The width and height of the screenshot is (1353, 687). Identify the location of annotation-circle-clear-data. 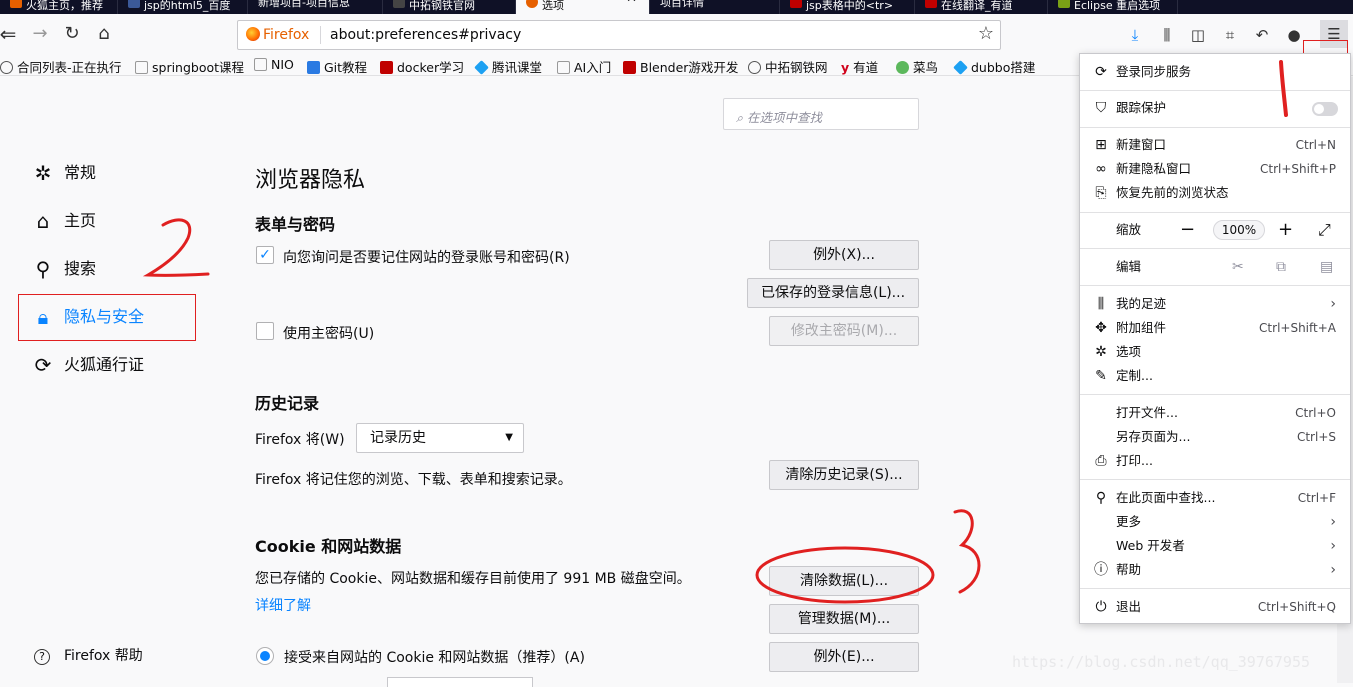
(845, 575).